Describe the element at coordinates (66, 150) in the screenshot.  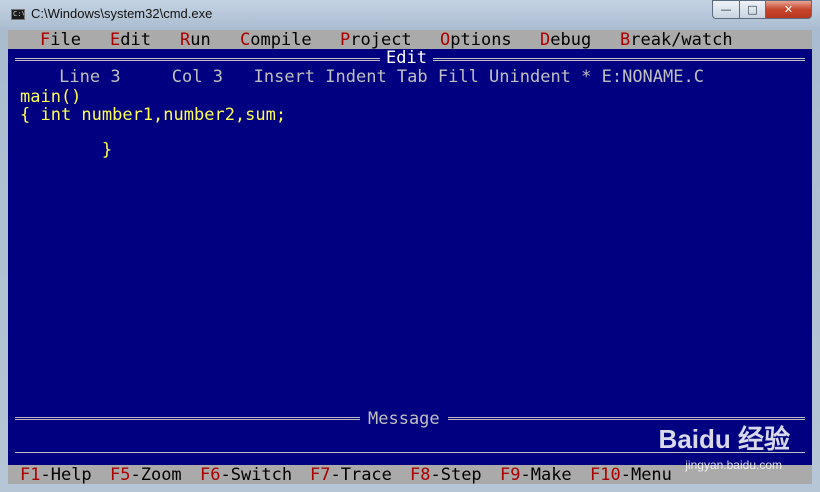
I see `code-line: }` at that location.